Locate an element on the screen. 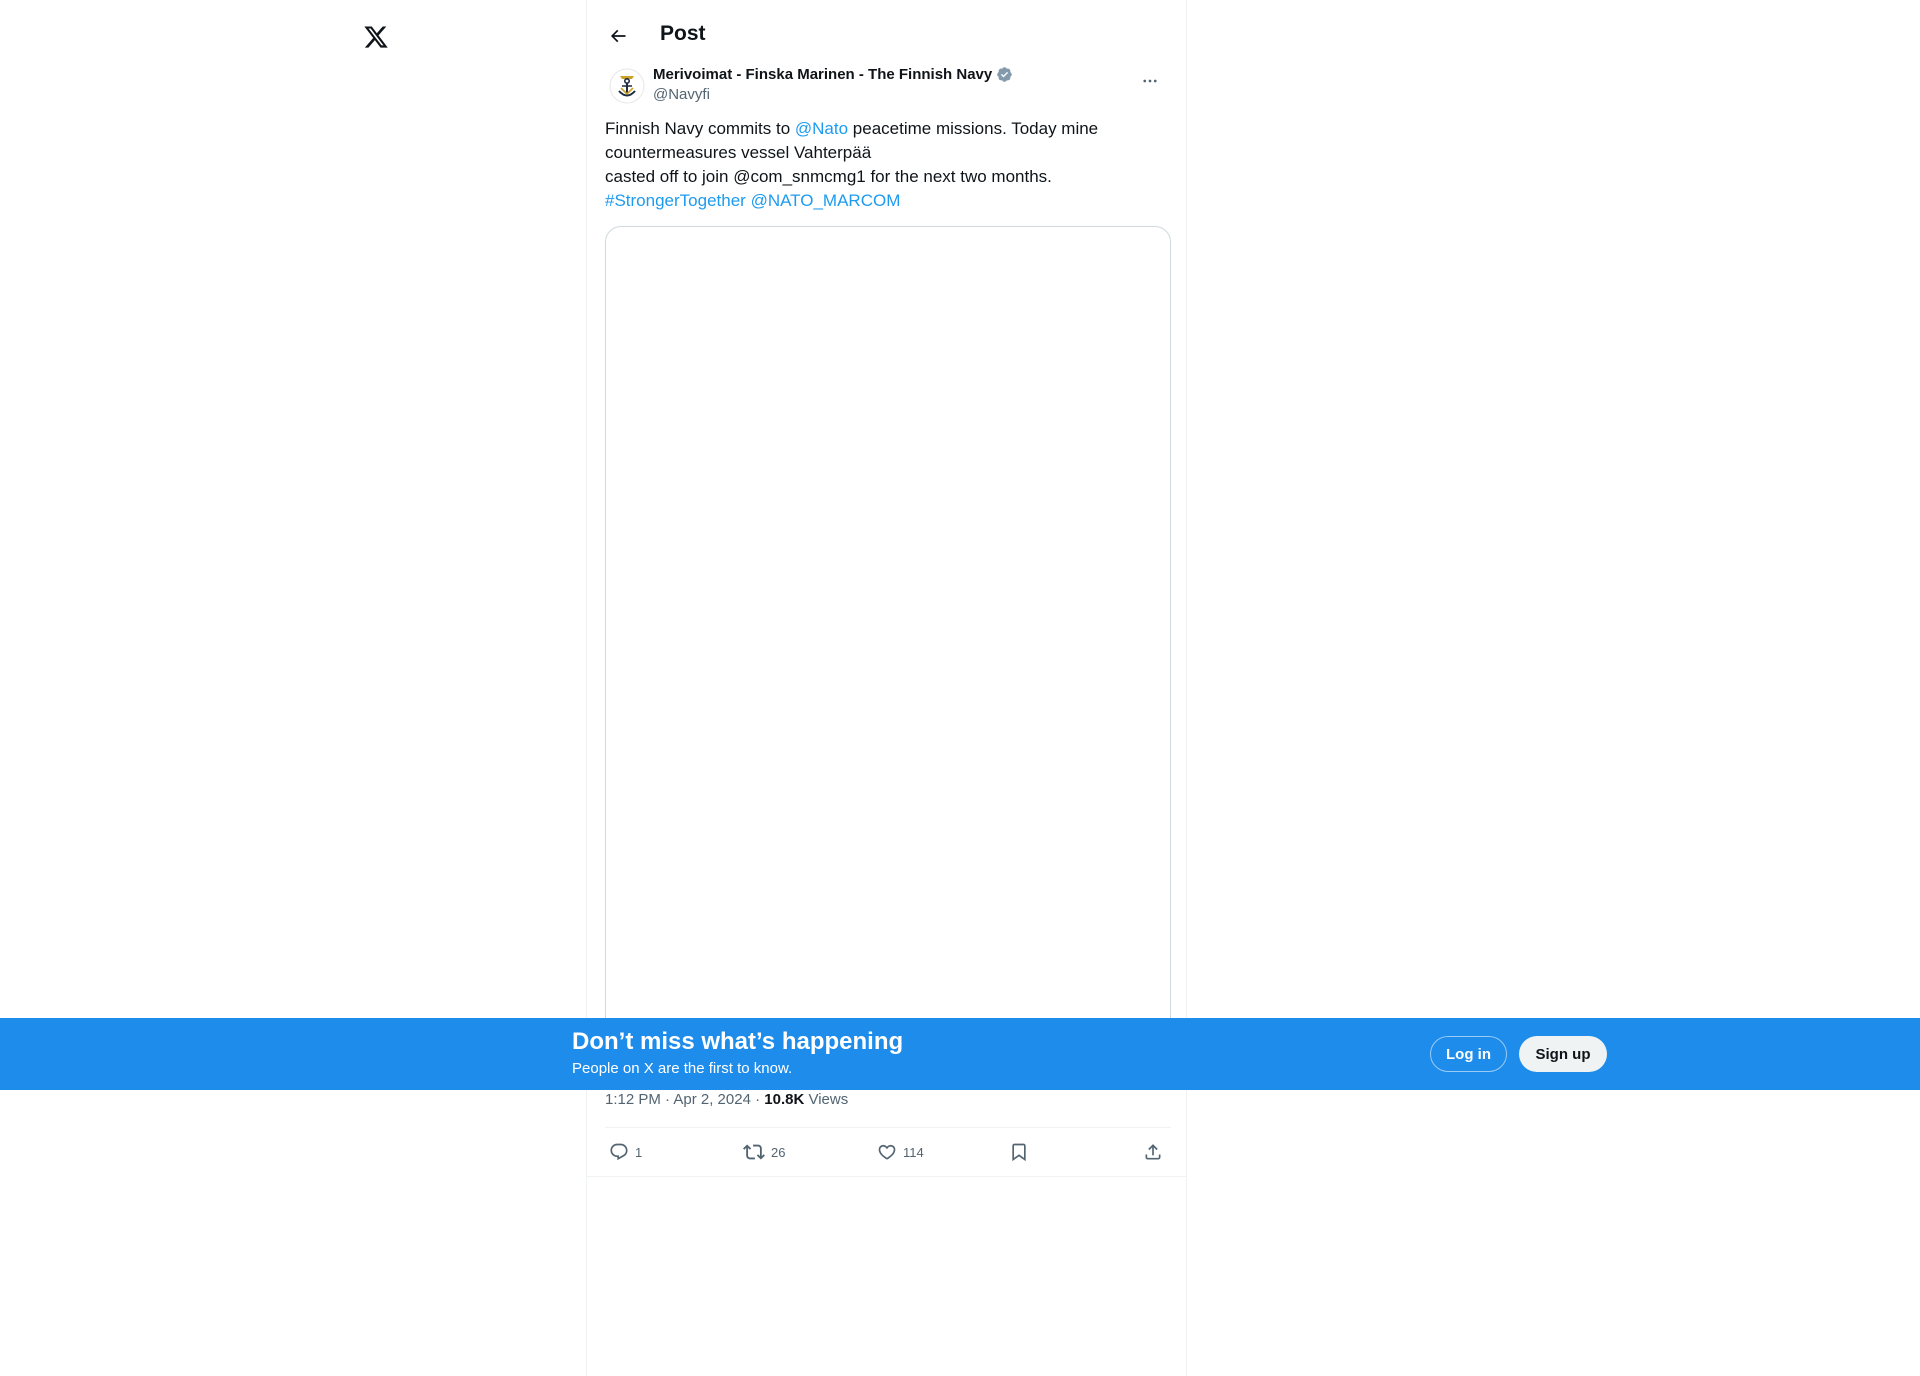  tweet-timestamp: 1:12 PM · Apr 2, 2024 · is located at coordinates (684, 1099).